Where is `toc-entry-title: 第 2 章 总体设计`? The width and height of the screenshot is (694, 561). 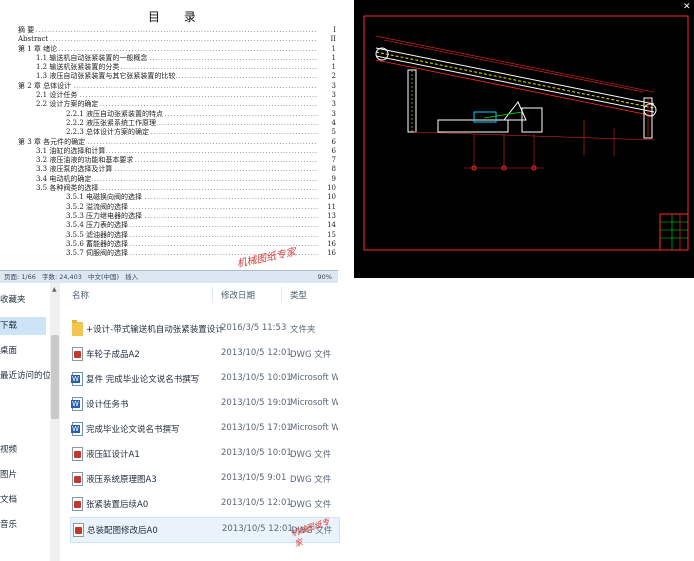
toc-entry-title: 第 2 章 总体设计 is located at coordinates (45, 86).